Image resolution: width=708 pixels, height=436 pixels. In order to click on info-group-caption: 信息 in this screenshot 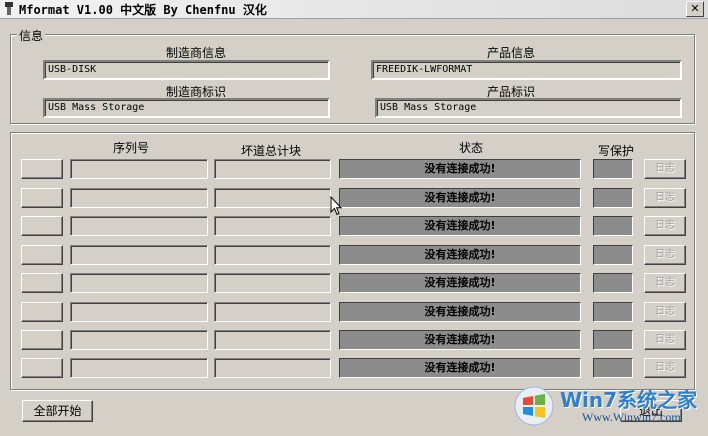, I will do `click(31, 35)`.